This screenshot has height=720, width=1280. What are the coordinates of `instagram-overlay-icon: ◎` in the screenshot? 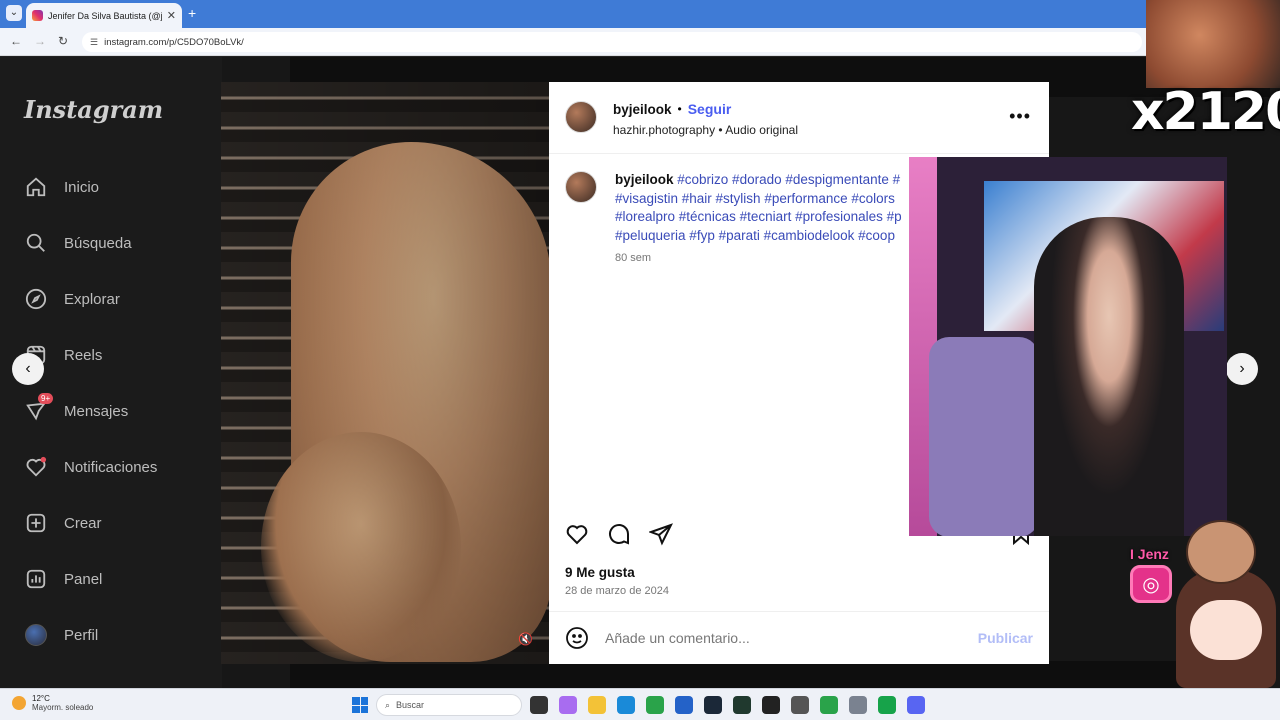 It's located at (1151, 584).